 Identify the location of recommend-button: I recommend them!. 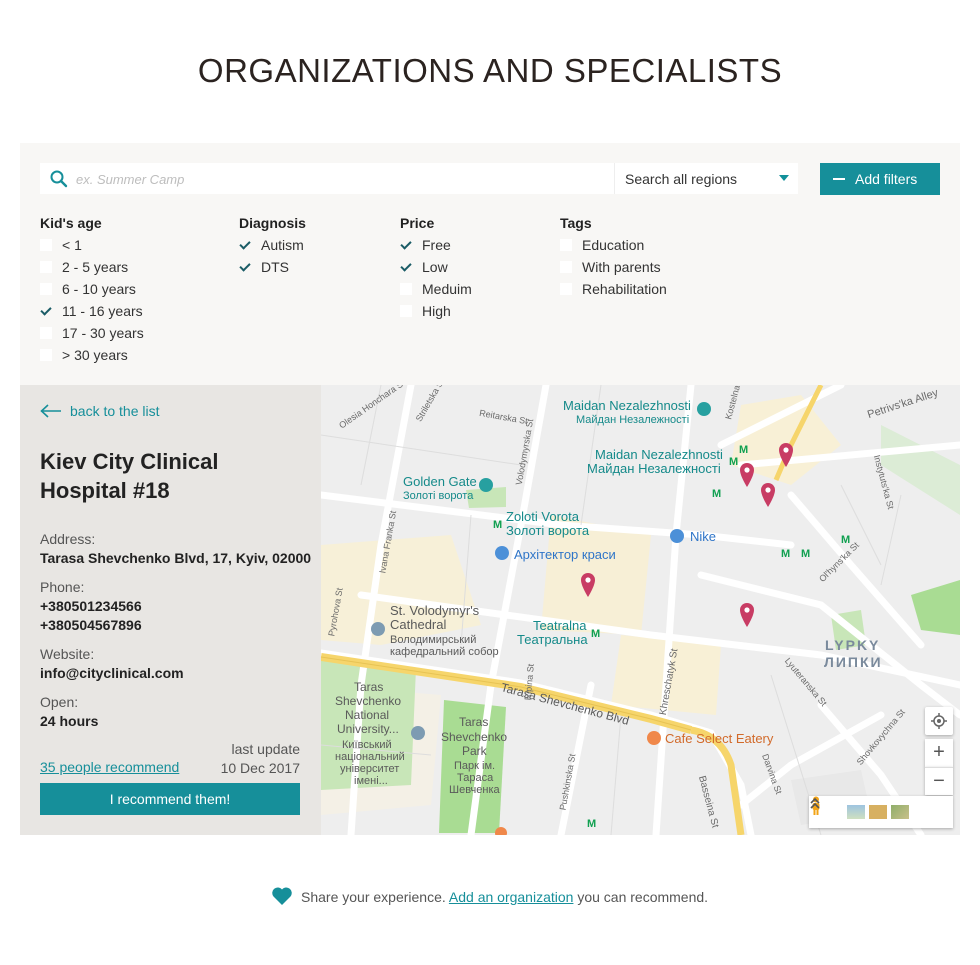
(170, 799).